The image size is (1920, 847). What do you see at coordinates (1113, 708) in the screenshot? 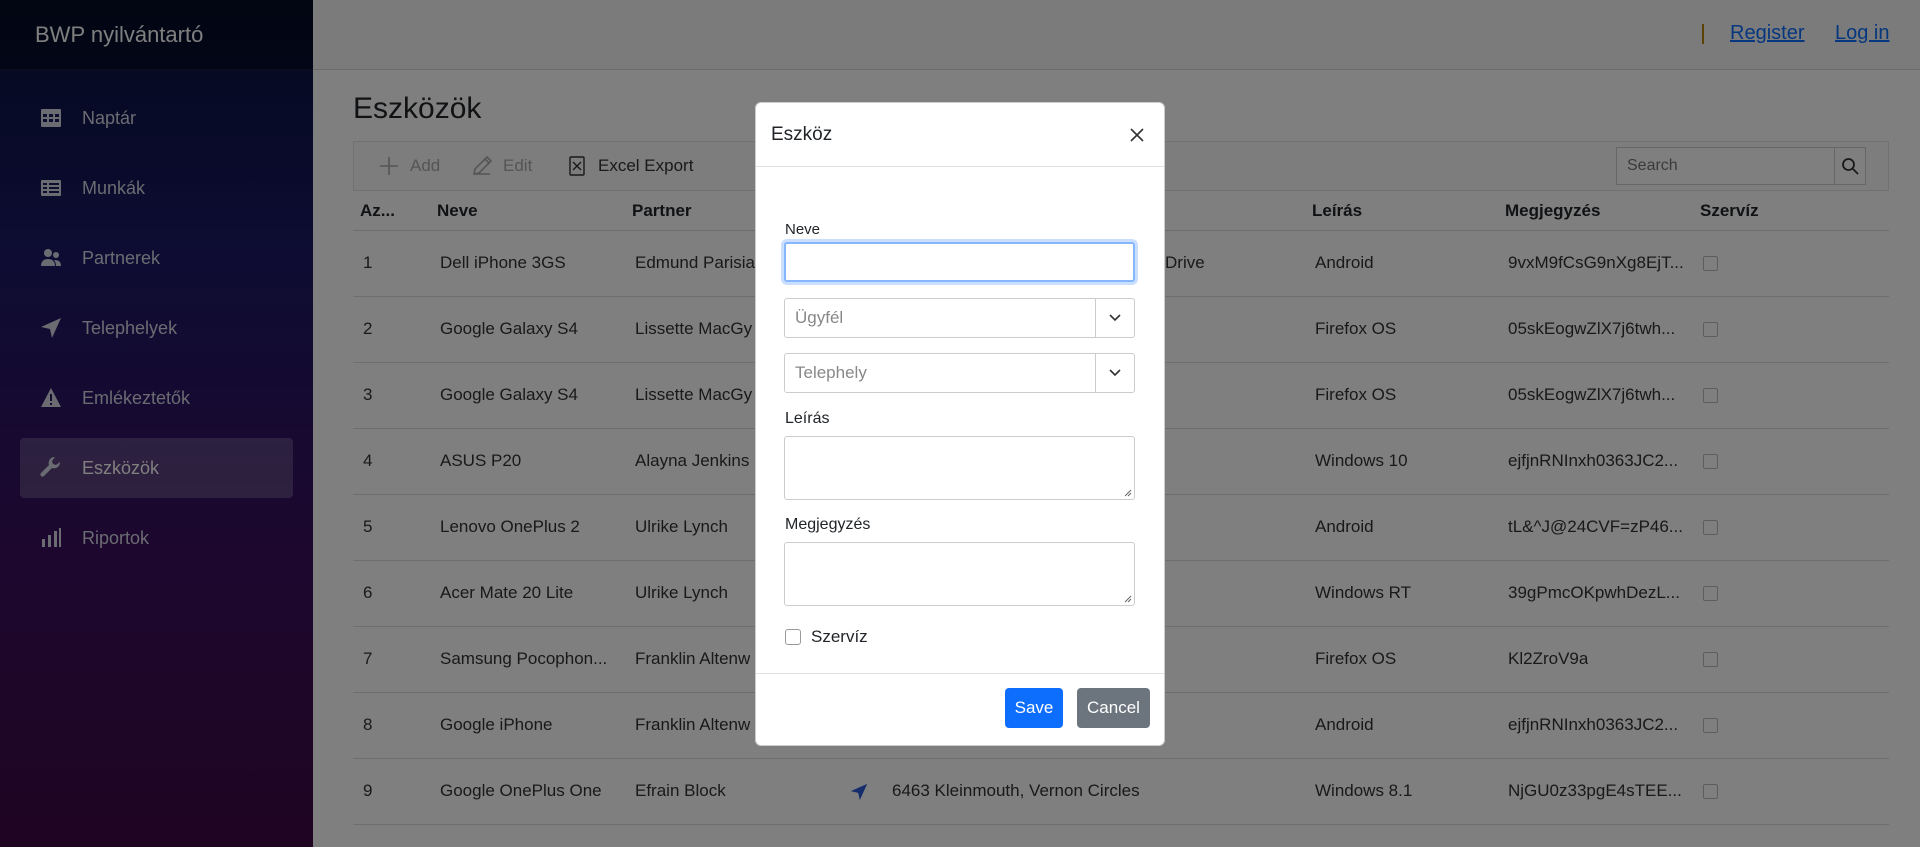
I see `cancel-button: Cancel` at bounding box center [1113, 708].